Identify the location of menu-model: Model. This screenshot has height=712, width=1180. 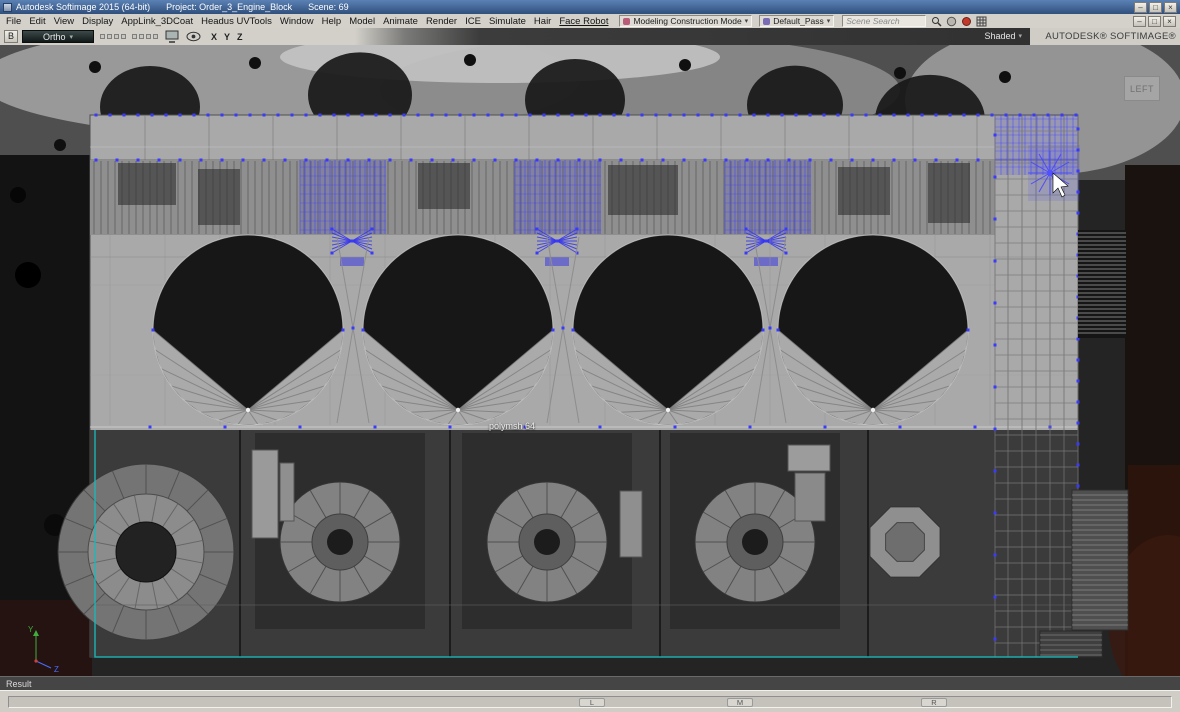
(362, 21).